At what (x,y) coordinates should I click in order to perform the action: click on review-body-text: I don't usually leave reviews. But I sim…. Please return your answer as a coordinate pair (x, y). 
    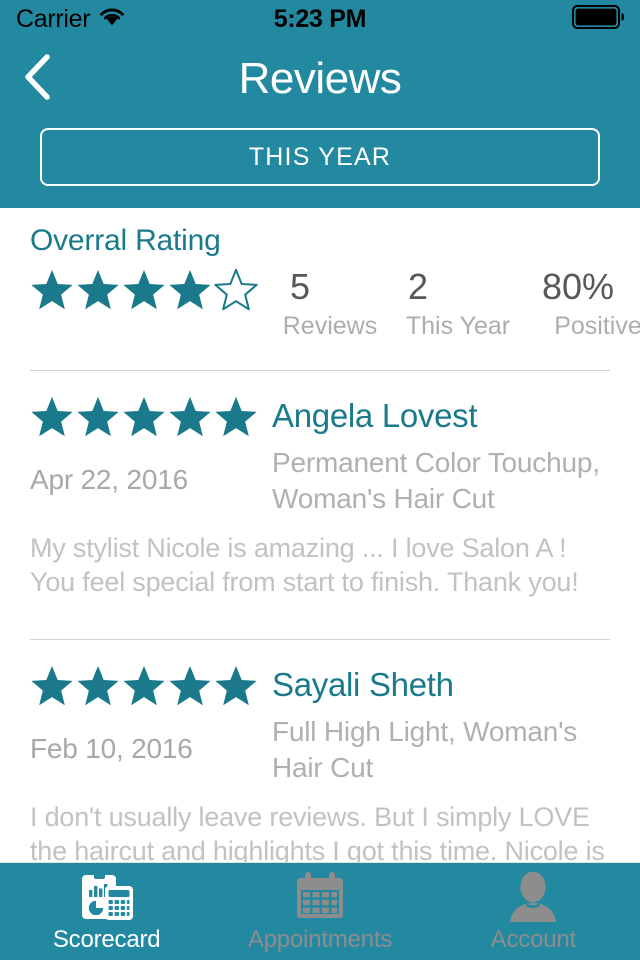
    Looking at the image, I should click on (317, 832).